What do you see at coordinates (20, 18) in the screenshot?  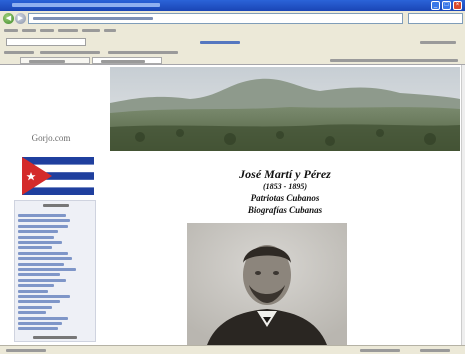 I see `forward-button: ▶` at bounding box center [20, 18].